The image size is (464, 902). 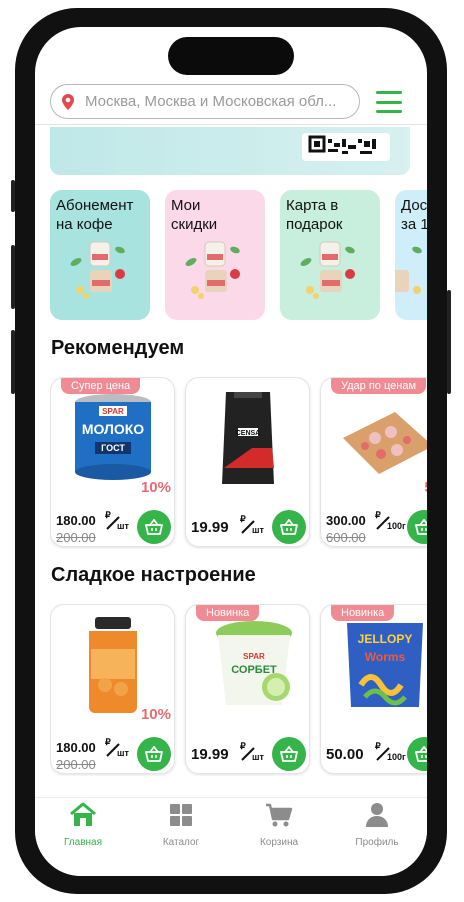 I want to click on discount-label: 50, so click(x=425, y=487).